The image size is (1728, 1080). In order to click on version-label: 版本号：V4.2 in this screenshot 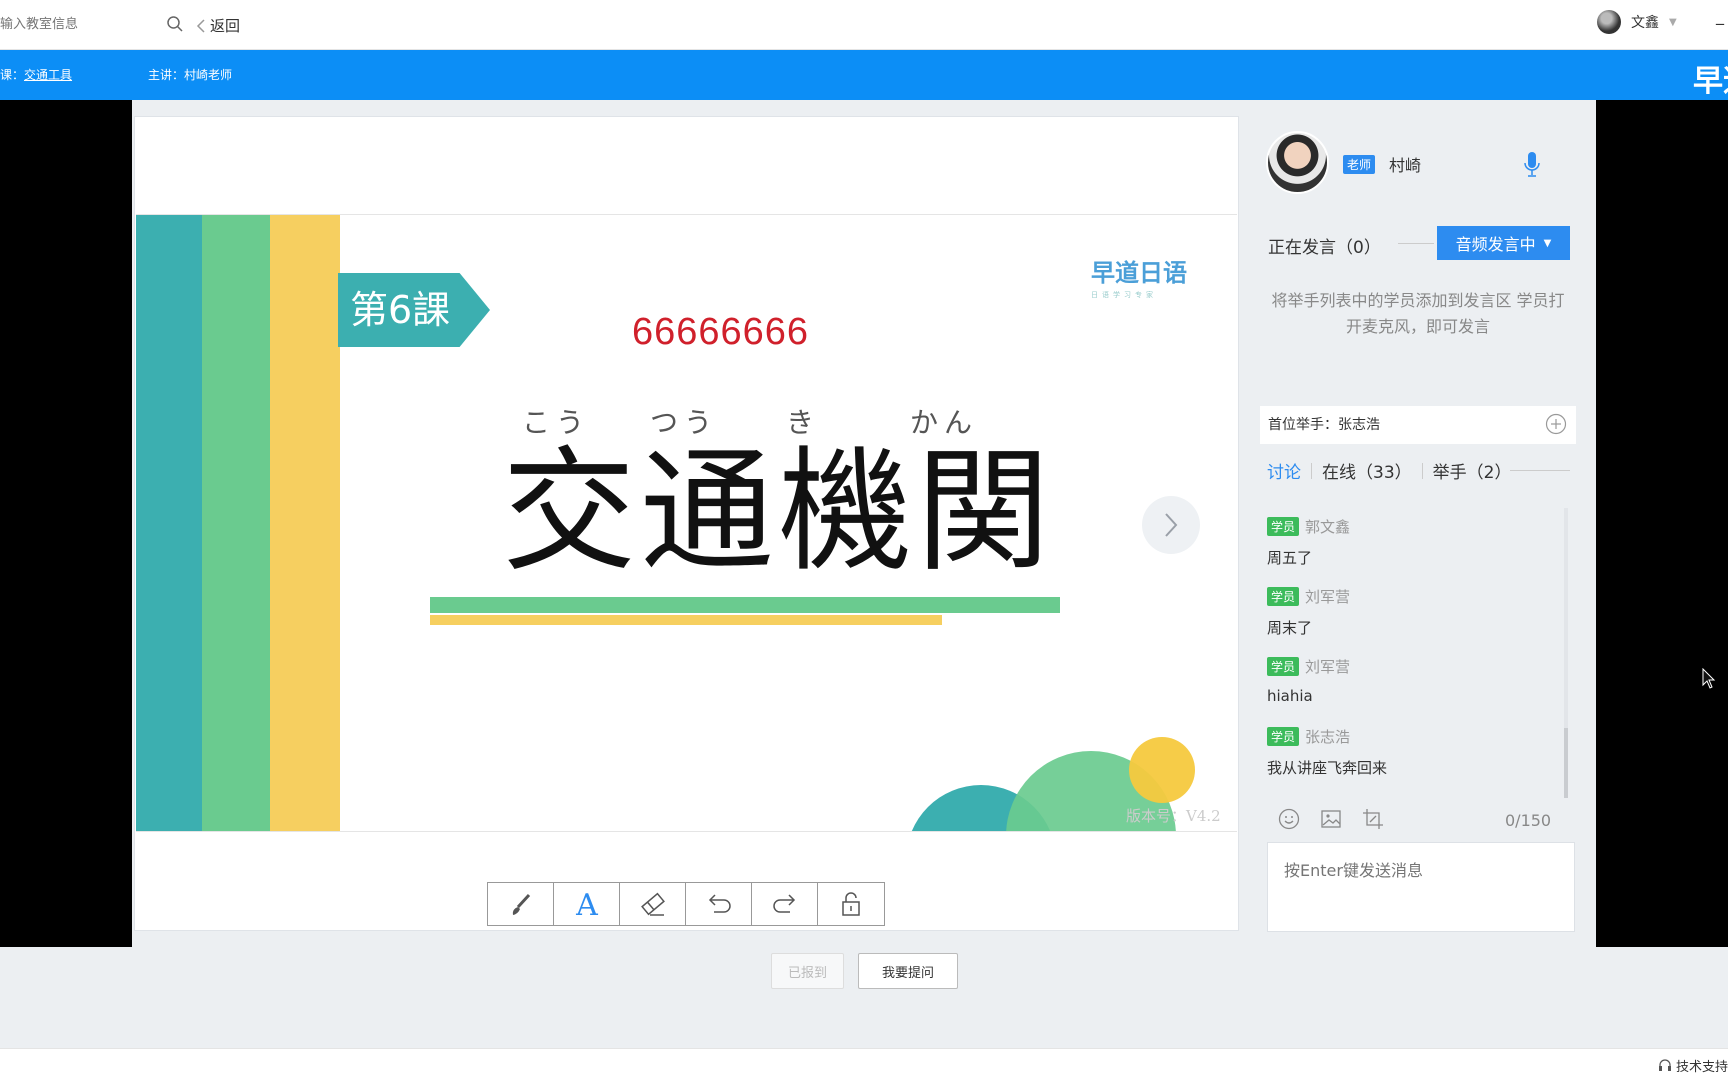, I will do `click(1173, 816)`.